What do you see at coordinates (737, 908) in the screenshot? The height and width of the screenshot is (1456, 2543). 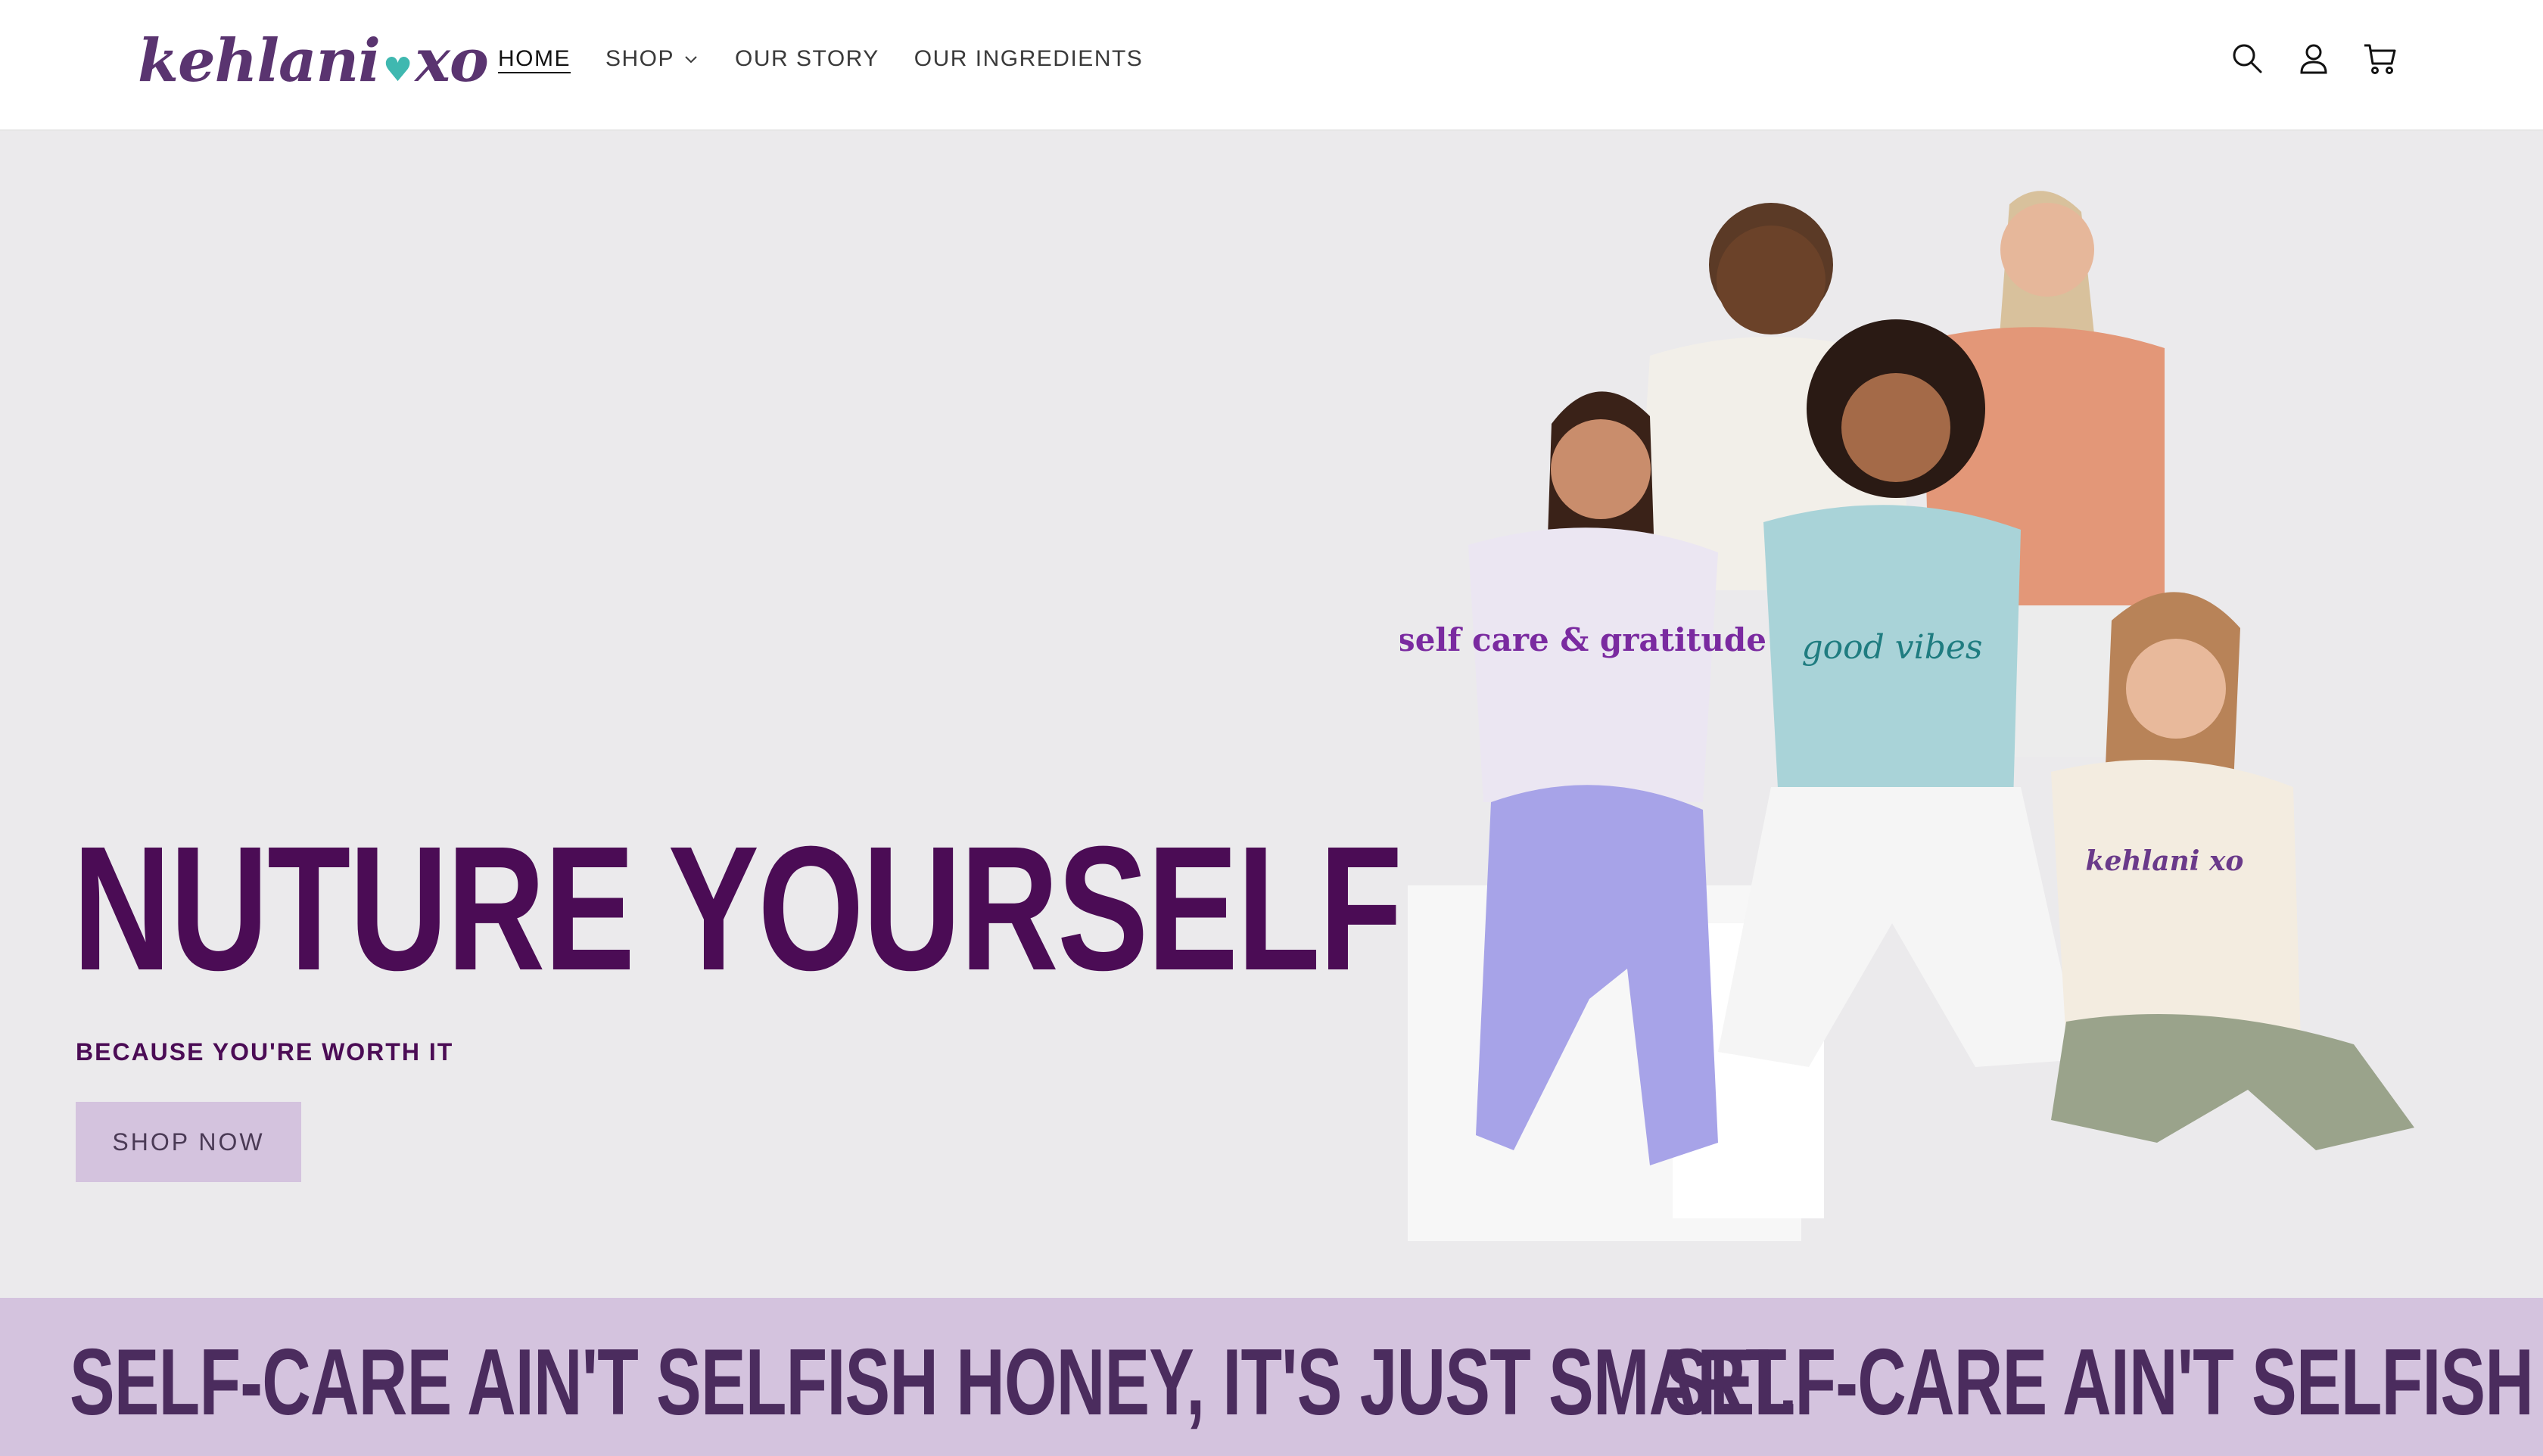 I see `hero-title: NUTURE YOURSELF` at bounding box center [737, 908].